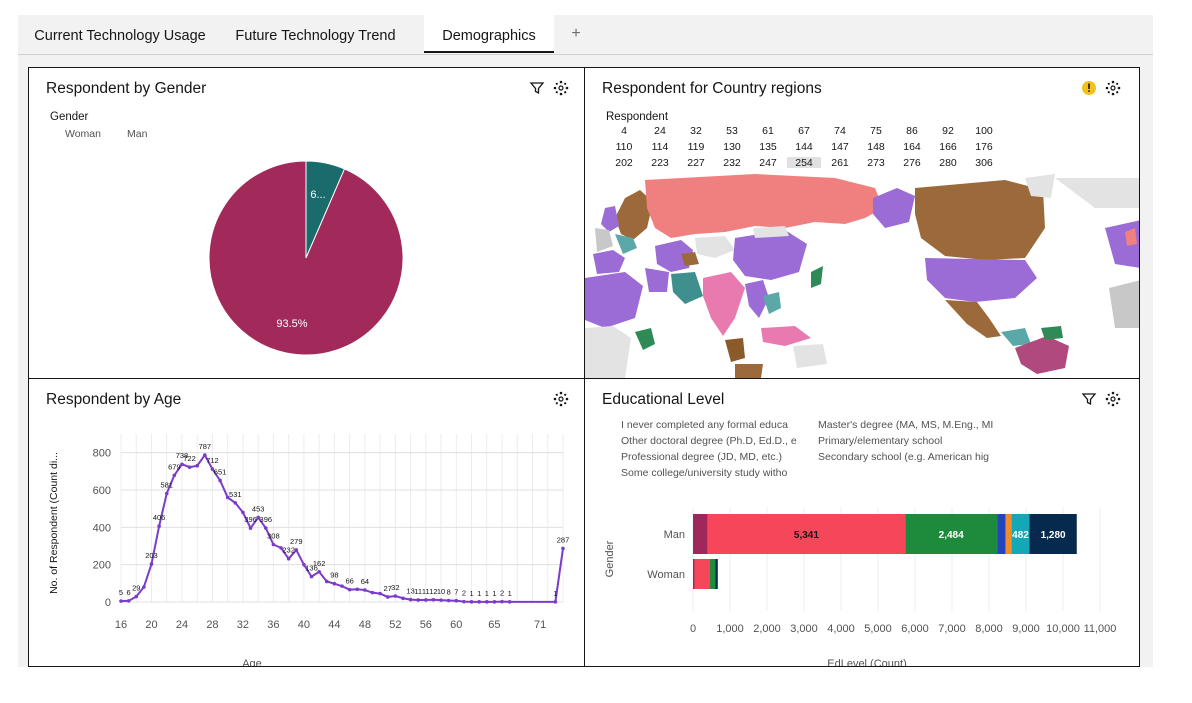 This screenshot has height=703, width=1192. Describe the element at coordinates (878, 629) in the screenshot. I see `x-tick-label: 5,000` at that location.